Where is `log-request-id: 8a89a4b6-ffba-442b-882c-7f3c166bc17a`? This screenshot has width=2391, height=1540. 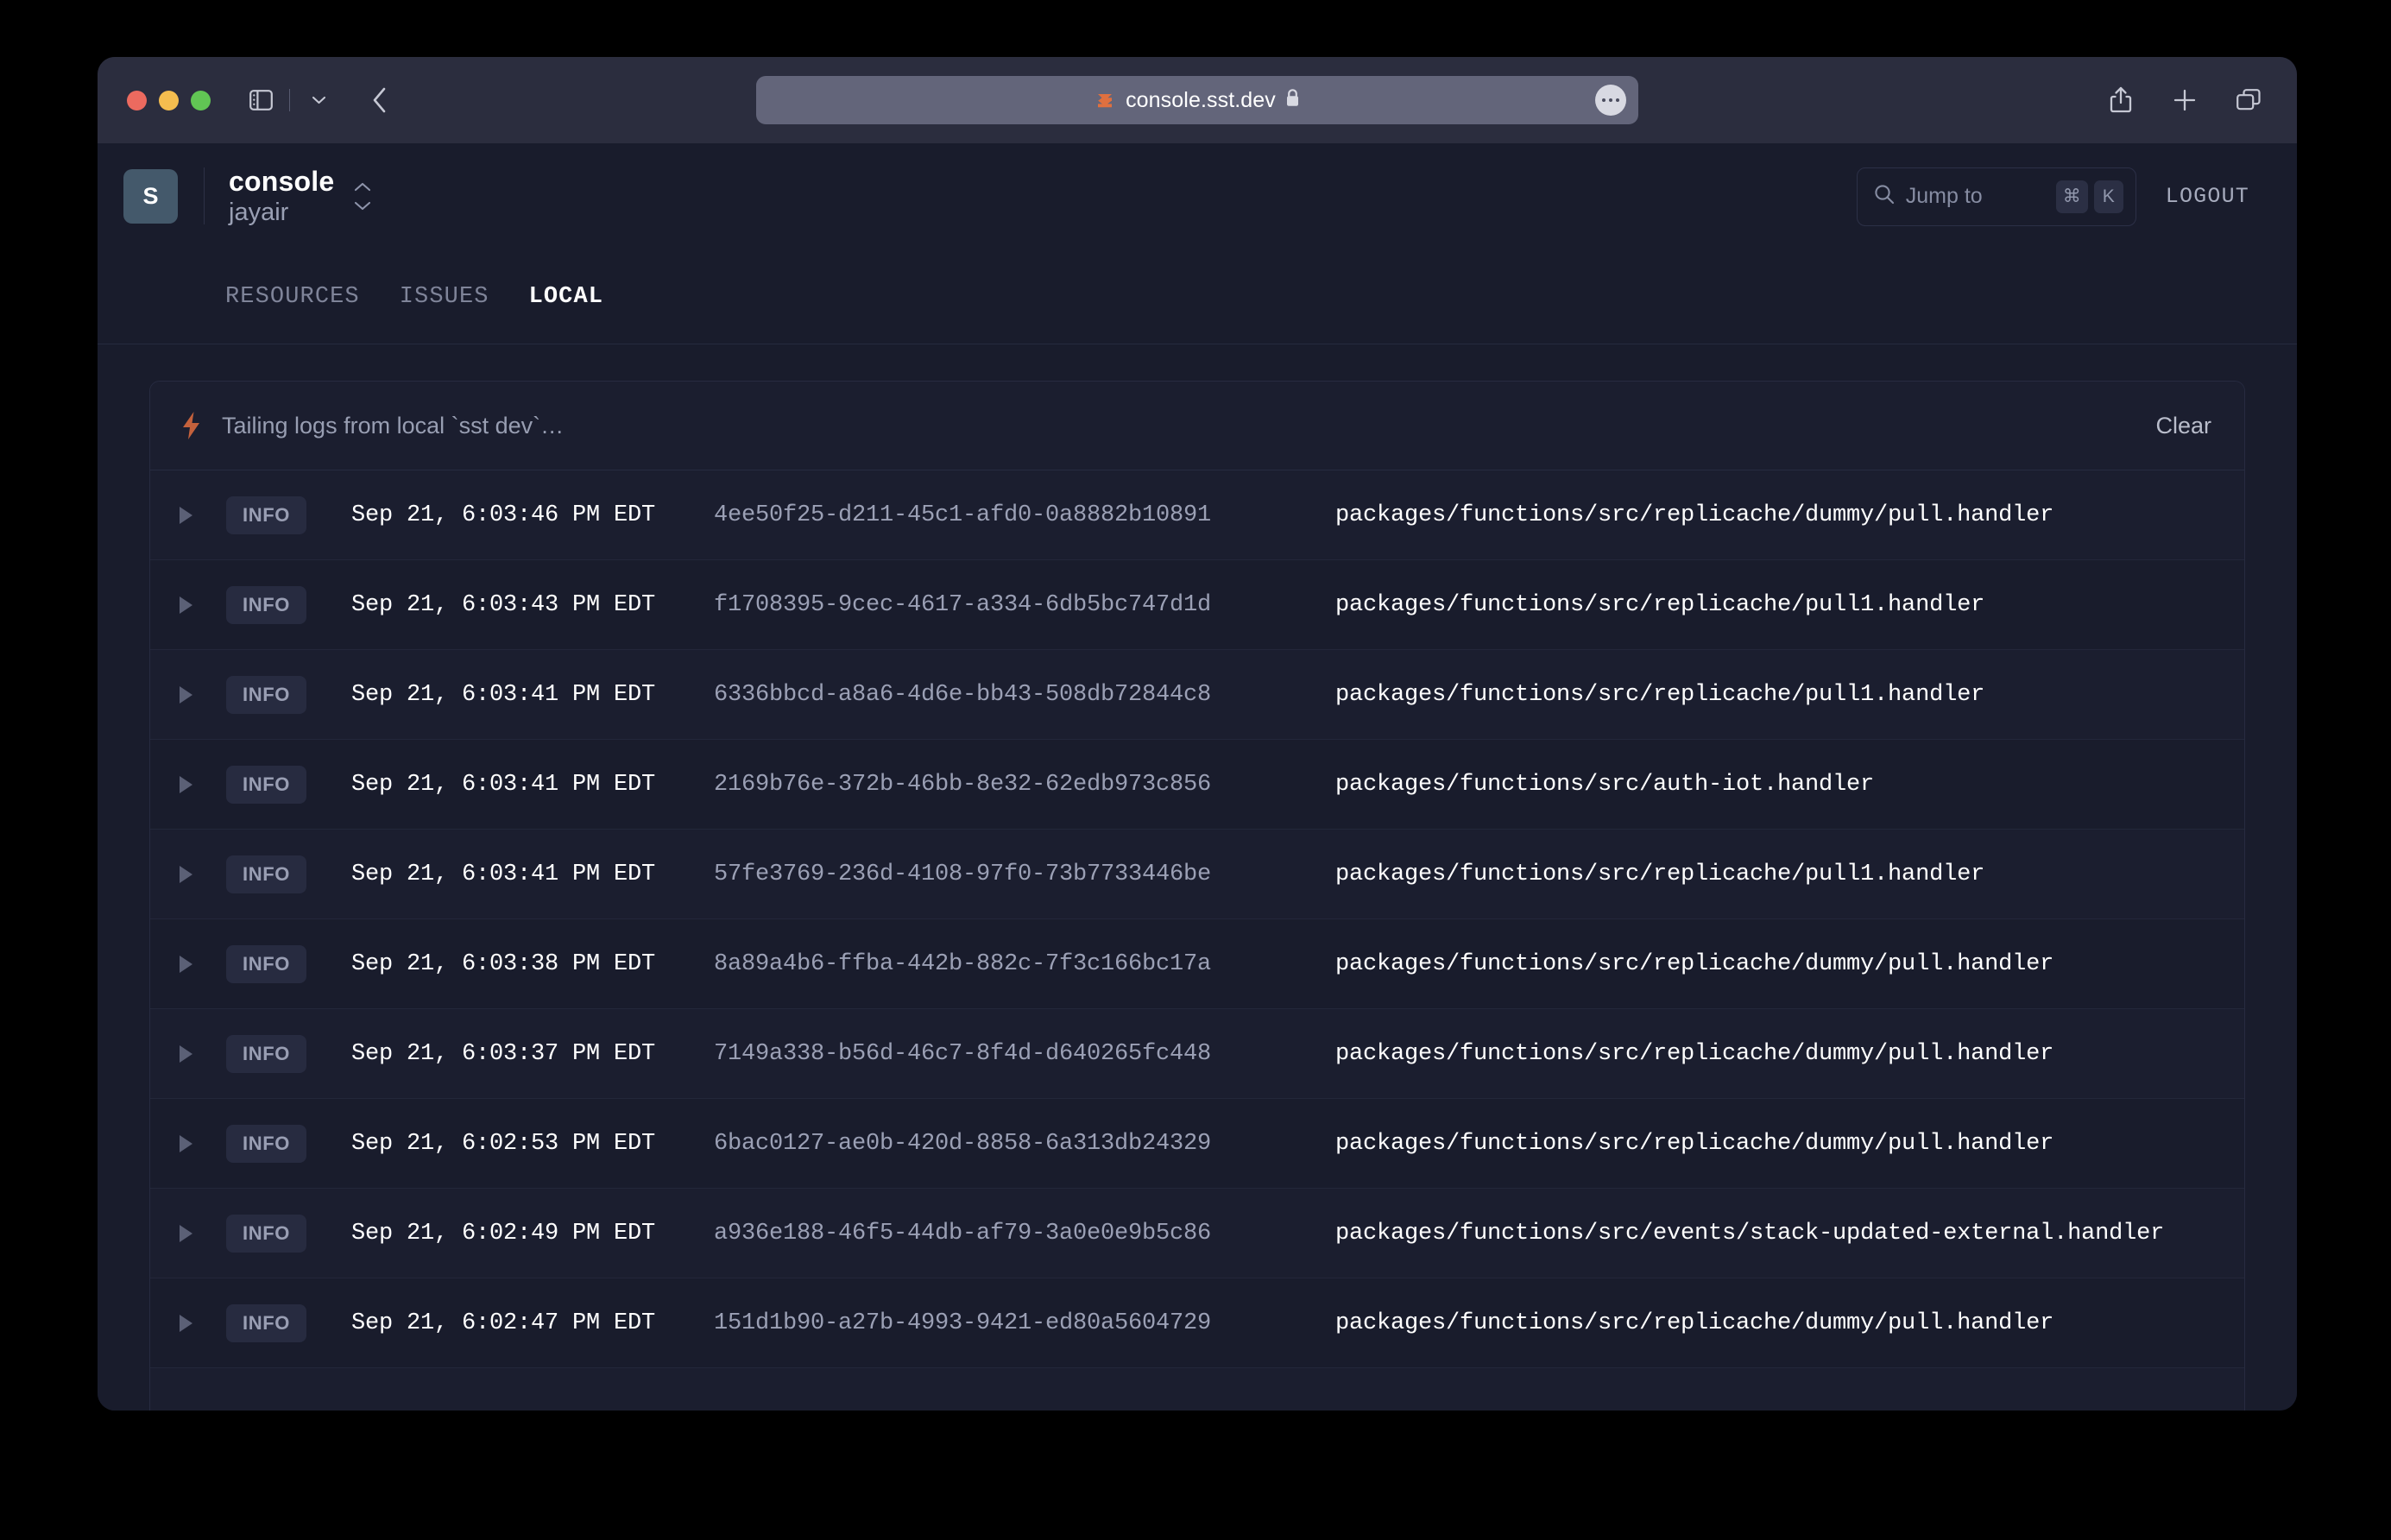
log-request-id: 8a89a4b6-ffba-442b-882c-7f3c166bc17a is located at coordinates (963, 964).